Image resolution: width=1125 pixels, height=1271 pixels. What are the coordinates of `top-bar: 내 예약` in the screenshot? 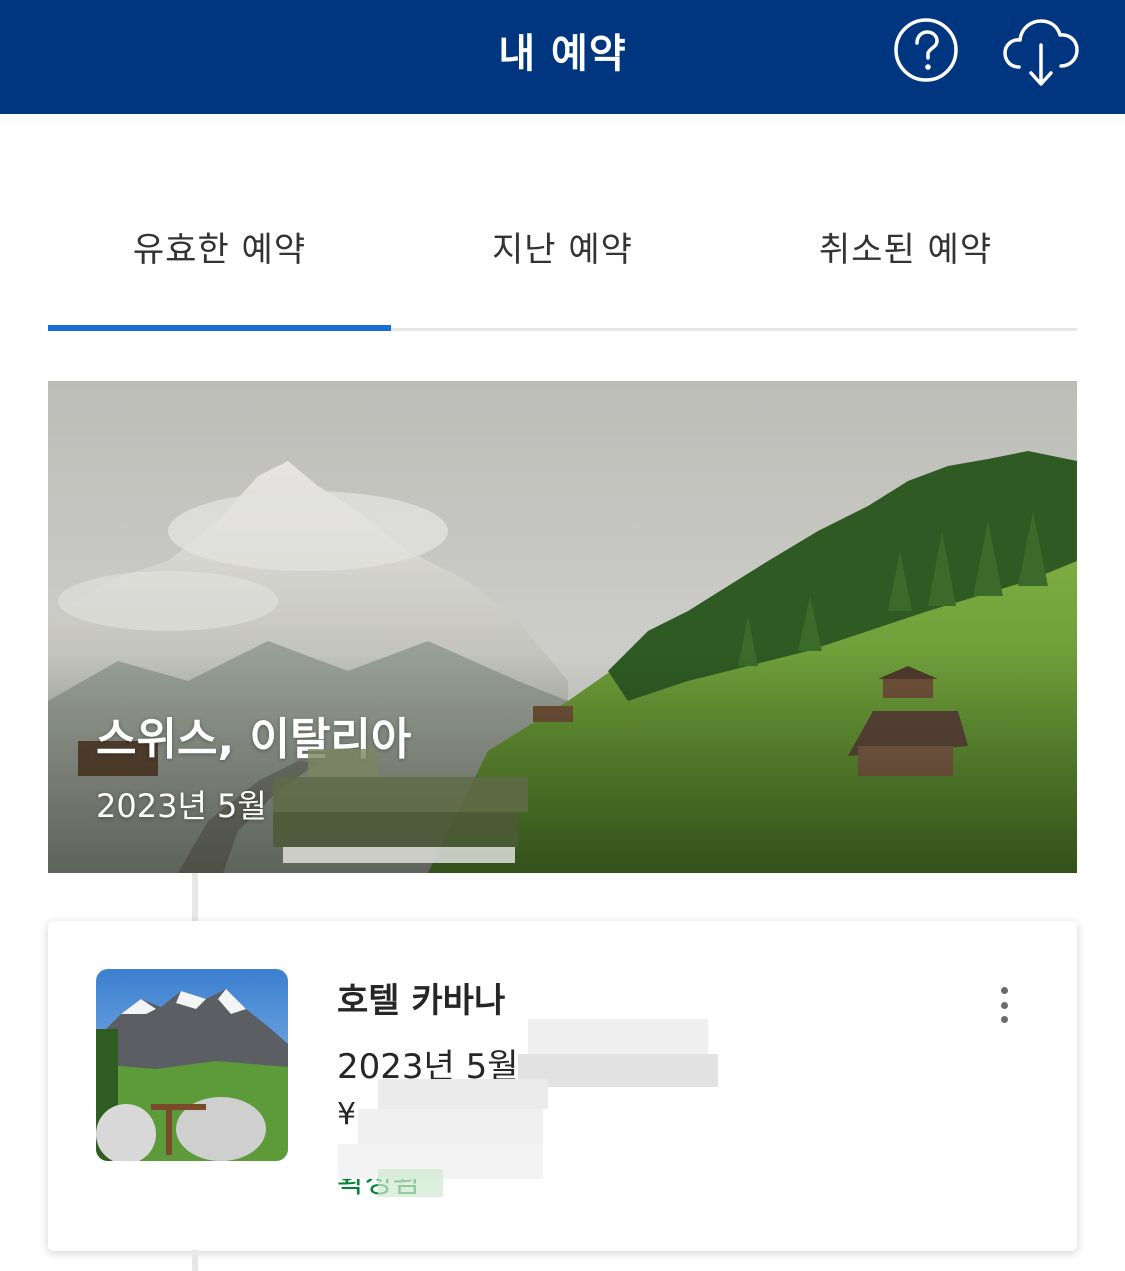 It's located at (562, 57).